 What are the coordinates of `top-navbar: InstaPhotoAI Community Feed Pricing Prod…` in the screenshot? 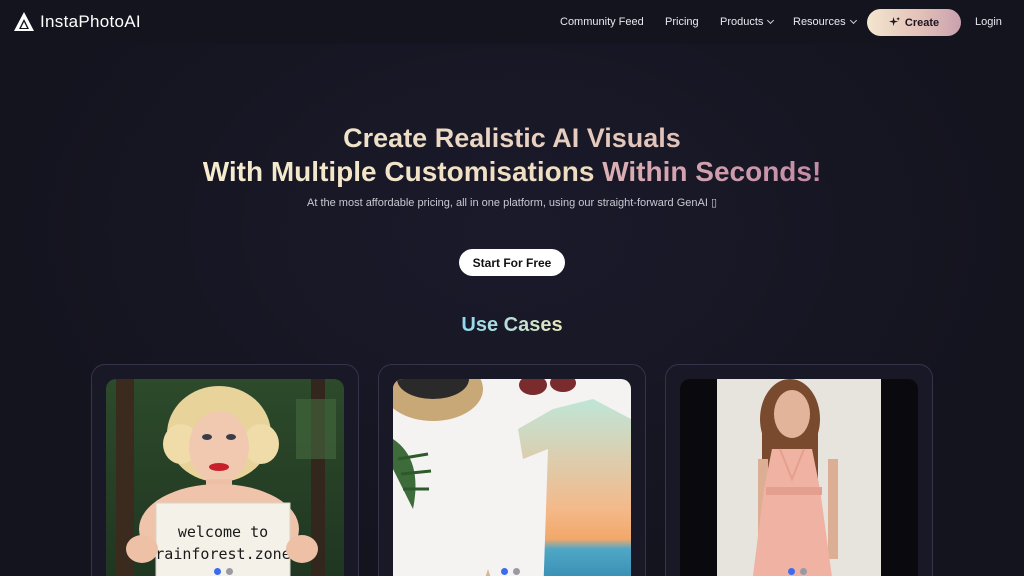 It's located at (512, 22).